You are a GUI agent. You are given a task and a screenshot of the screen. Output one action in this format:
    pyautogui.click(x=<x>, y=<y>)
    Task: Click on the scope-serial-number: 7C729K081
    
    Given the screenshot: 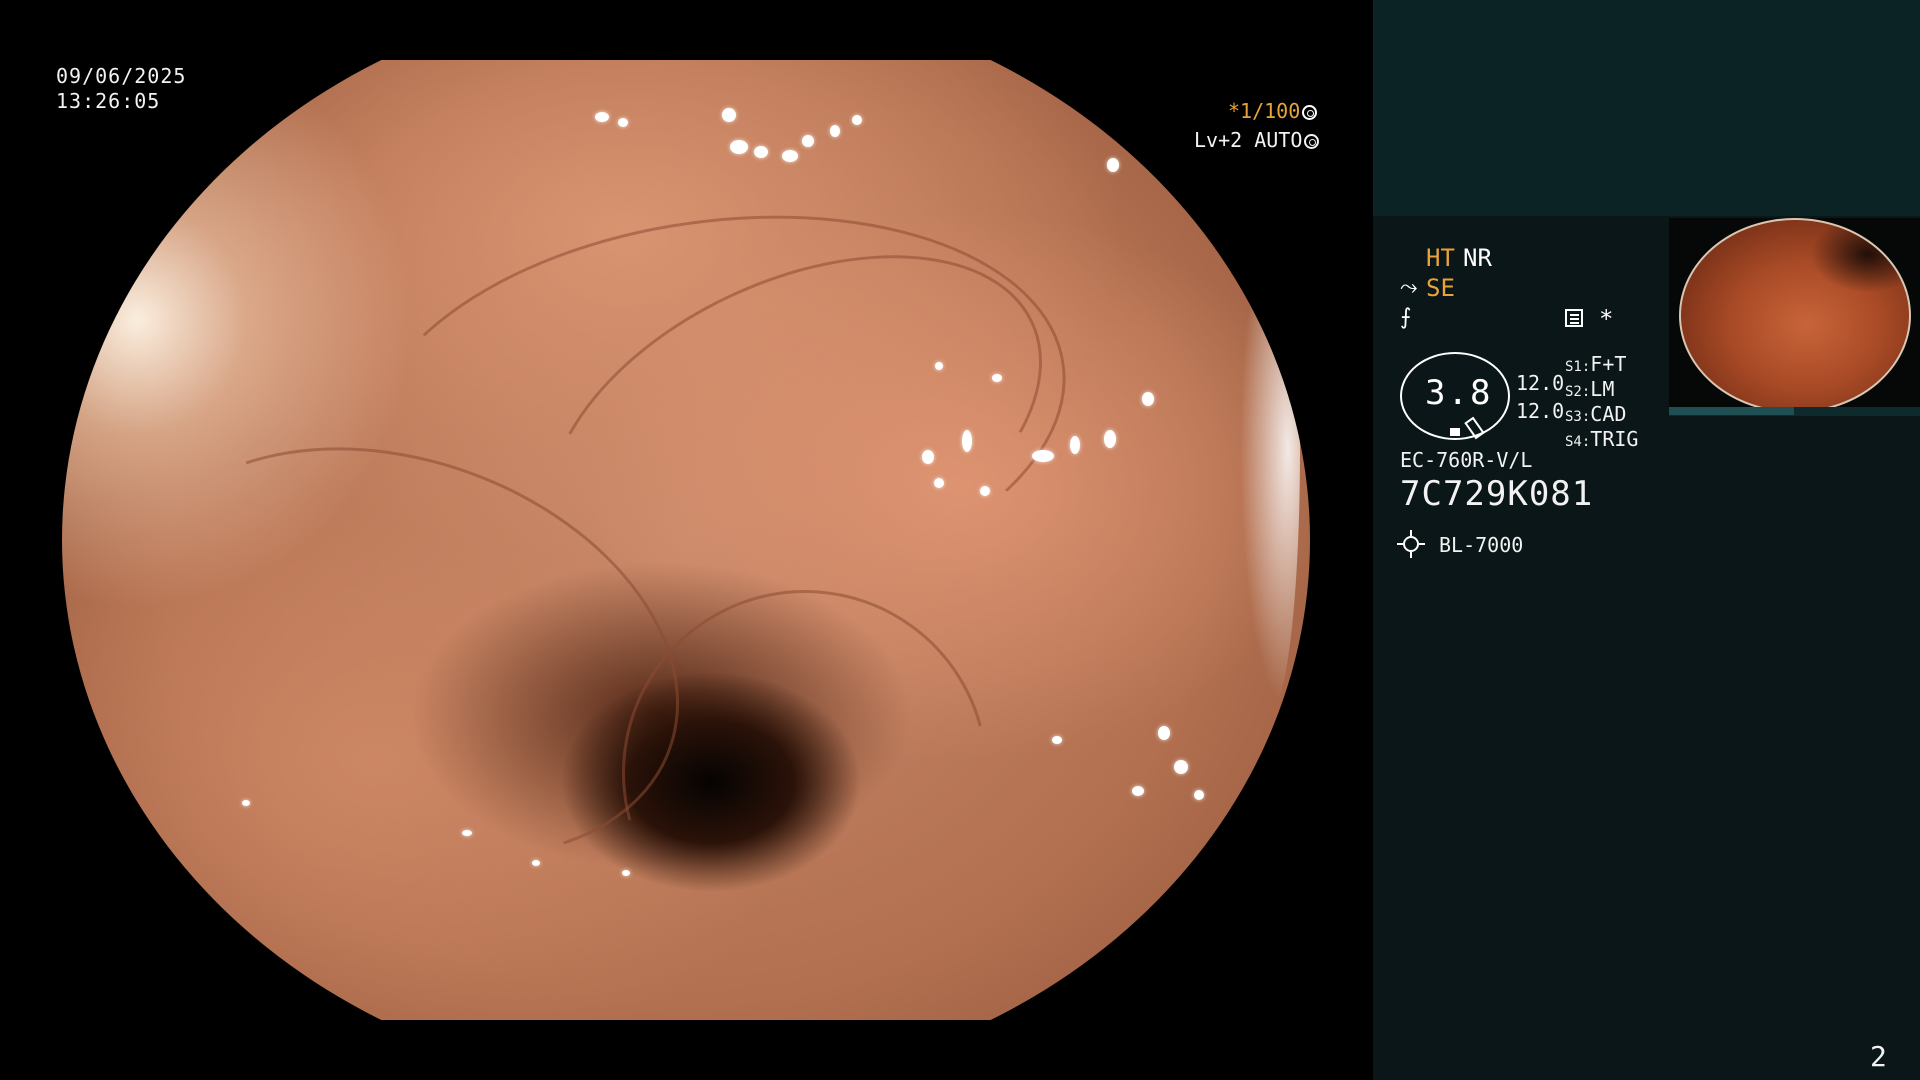 What is the action you would take?
    pyautogui.click(x=1497, y=494)
    